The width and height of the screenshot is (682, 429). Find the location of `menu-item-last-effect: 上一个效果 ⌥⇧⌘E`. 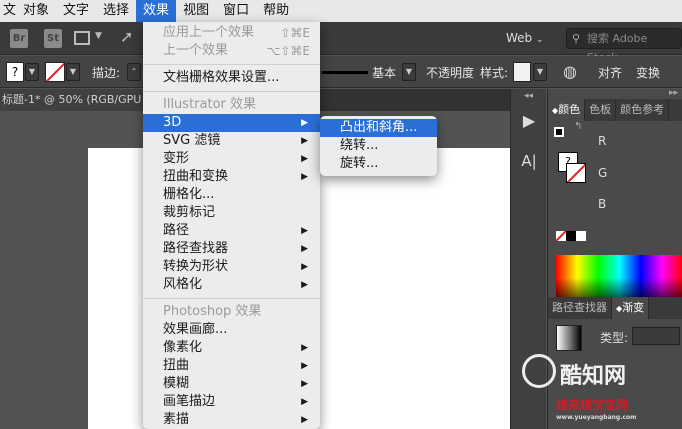

menu-item-last-effect: 上一个效果 ⌥⇧⌘E is located at coordinates (231, 51).